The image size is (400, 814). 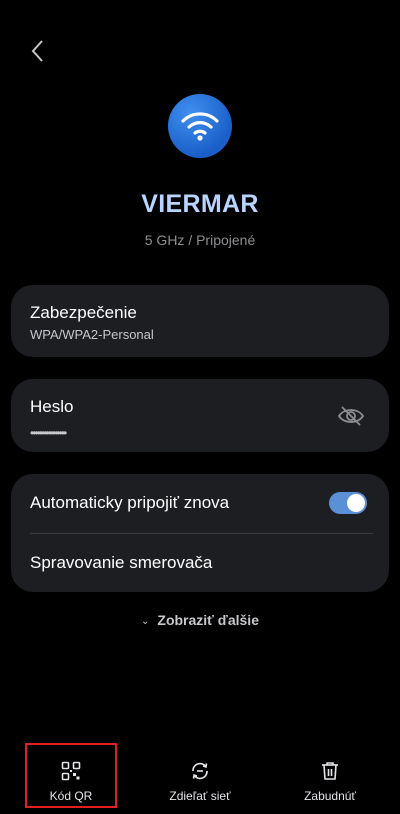 I want to click on wifi-icon-badge, so click(x=200, y=126).